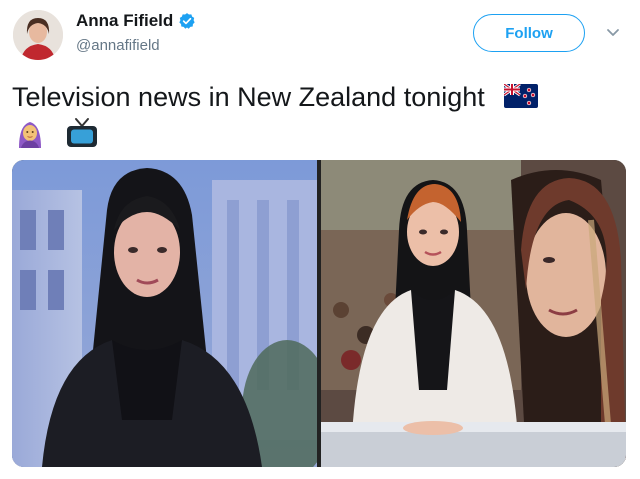  Describe the element at coordinates (187, 21) in the screenshot. I see `verified-badge-icon` at that location.